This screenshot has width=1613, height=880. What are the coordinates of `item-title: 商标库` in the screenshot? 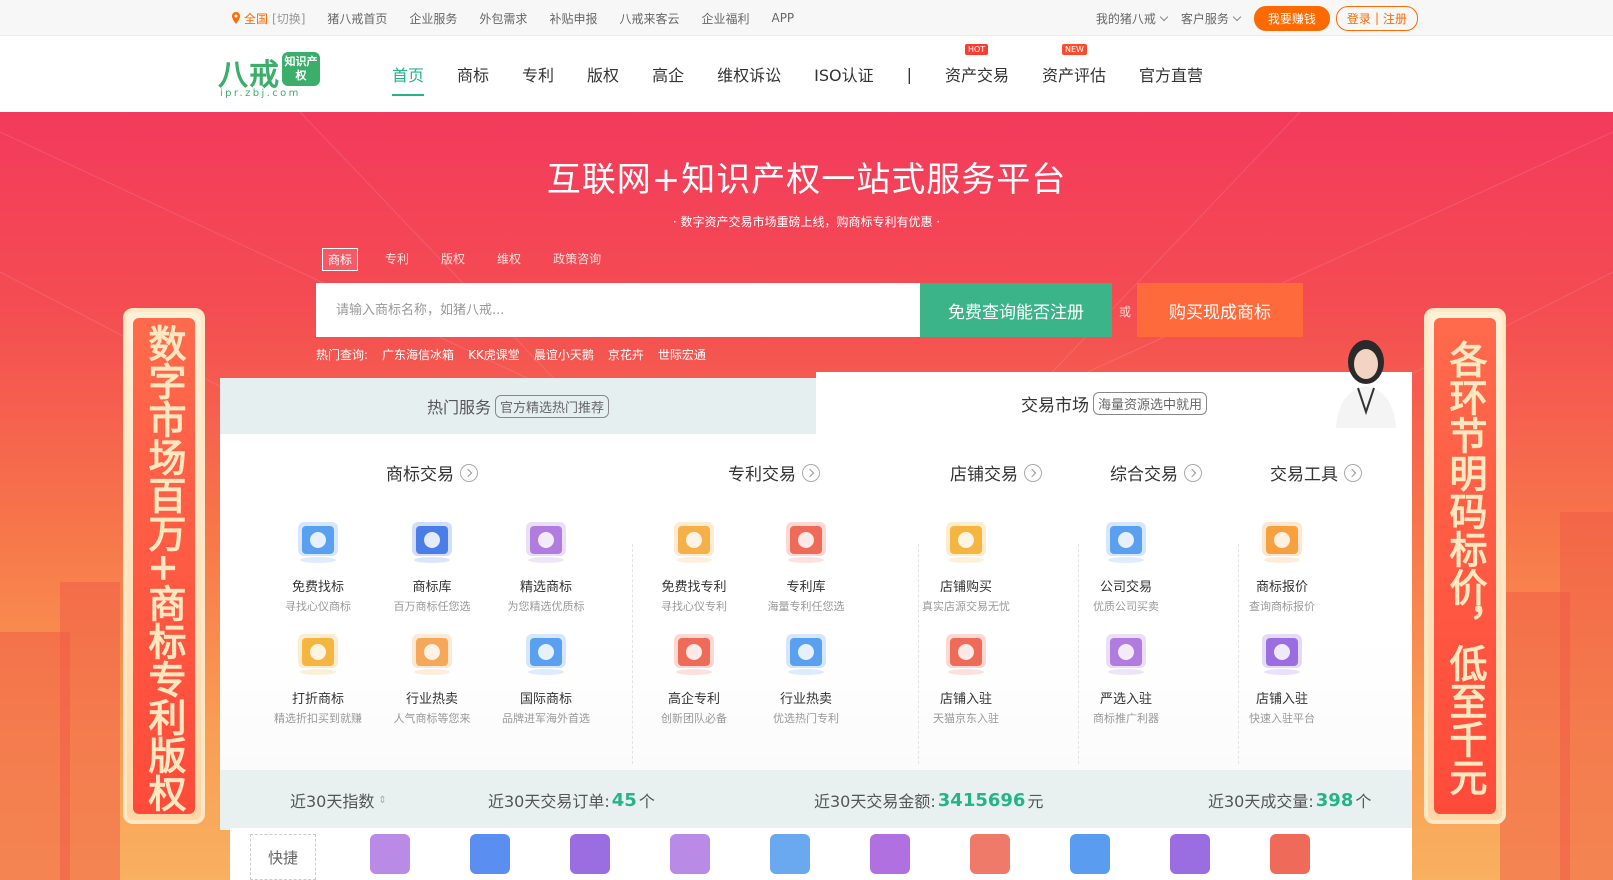 It's located at (432, 587).